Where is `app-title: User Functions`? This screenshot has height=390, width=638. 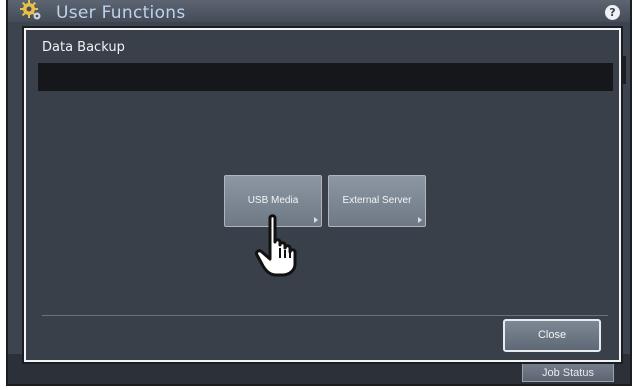 app-title: User Functions is located at coordinates (121, 13).